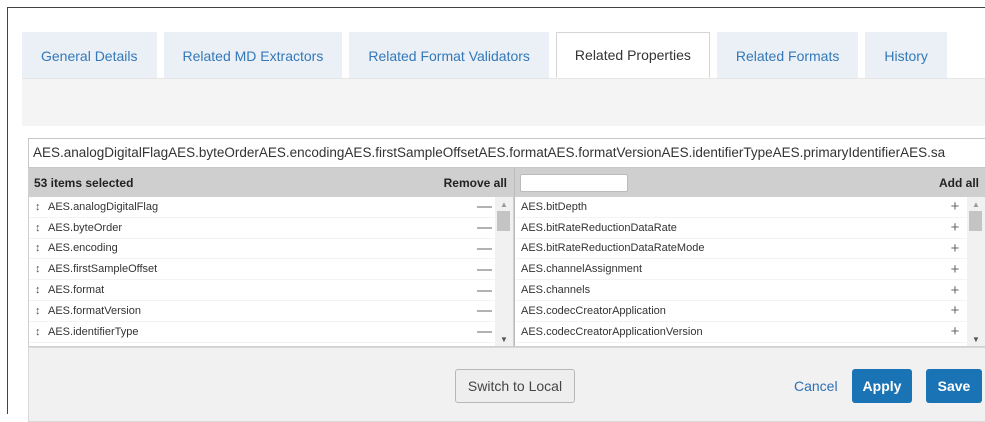  What do you see at coordinates (253, 55) in the screenshot?
I see `tab-related-md-extractors: Related MD Extractors` at bounding box center [253, 55].